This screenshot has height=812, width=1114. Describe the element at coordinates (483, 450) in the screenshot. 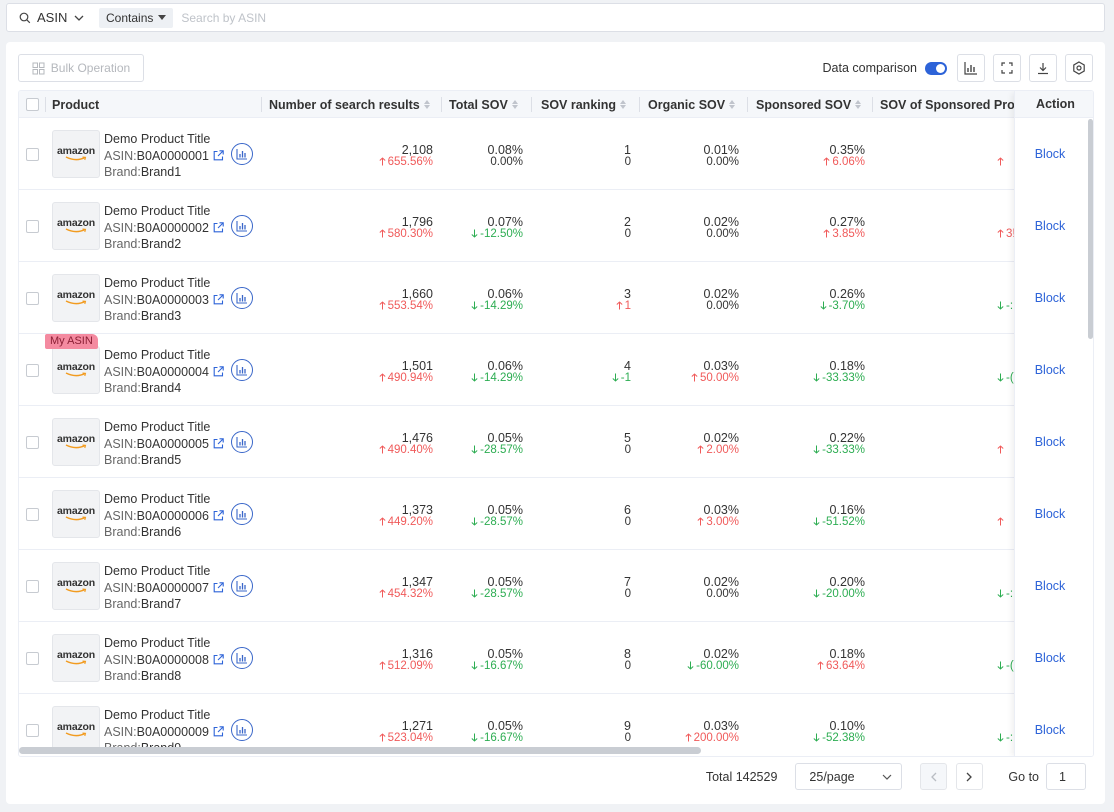

I see `delta-value: -28.57%` at that location.